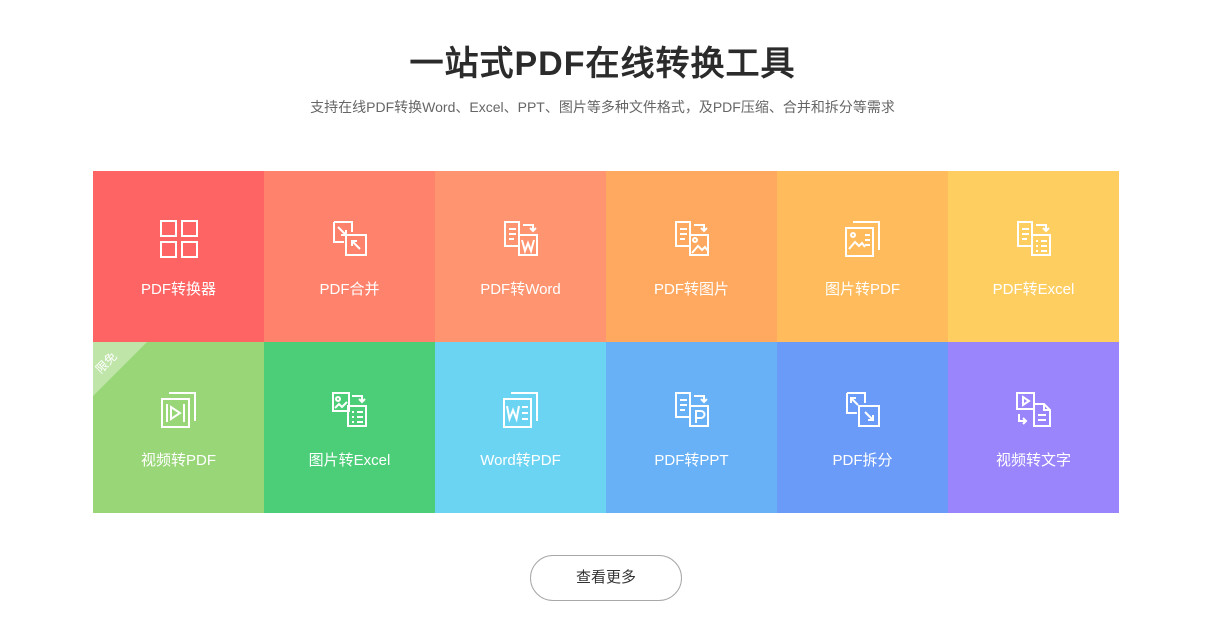 Image resolution: width=1205 pixels, height=621 pixels. I want to click on image-to-excel-icon, so click(350, 410).